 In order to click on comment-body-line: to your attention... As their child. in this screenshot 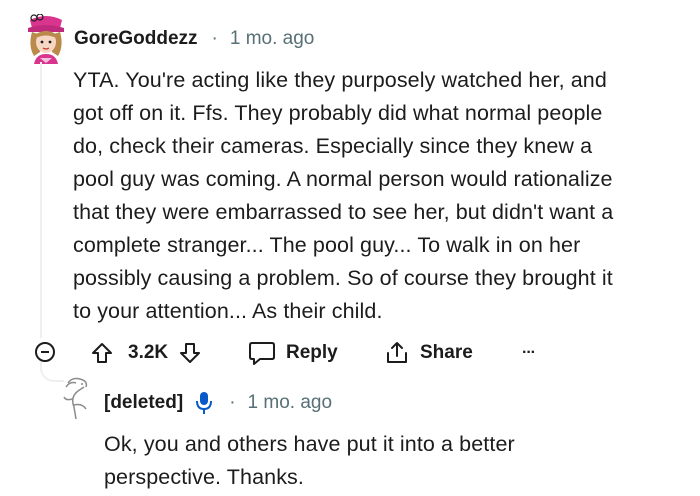, I will do `click(228, 311)`.